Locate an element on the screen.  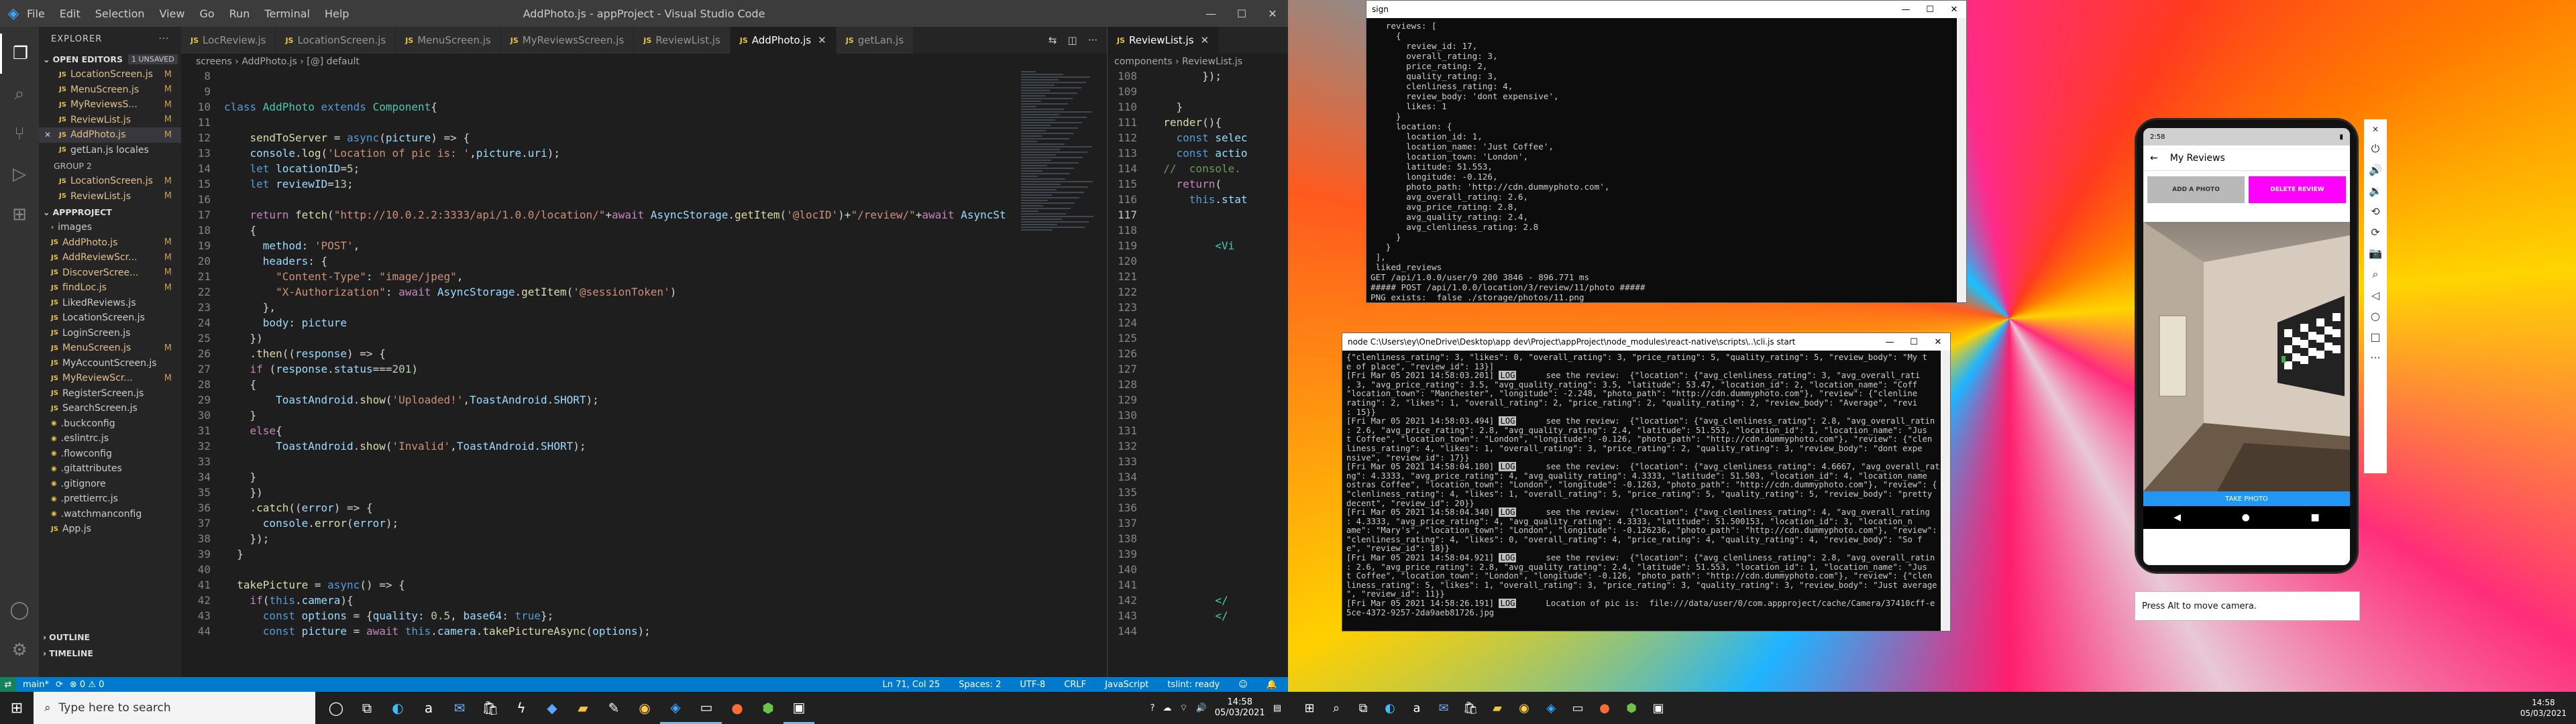
delete-review-button: DELETE REVIEW is located at coordinates (2297, 189).